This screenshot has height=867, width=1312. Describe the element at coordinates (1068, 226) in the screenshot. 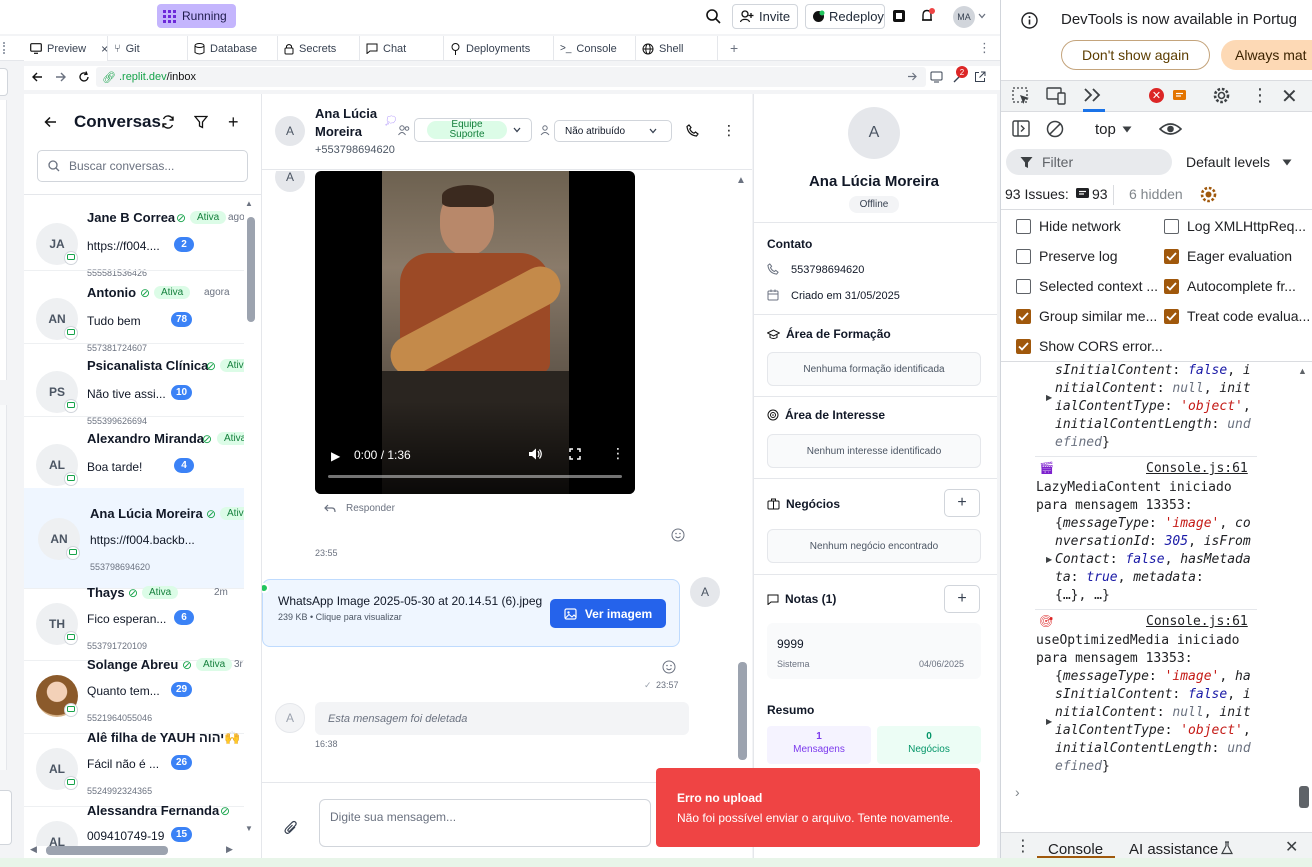

I see `checkbox-hide-network: Hide network` at that location.